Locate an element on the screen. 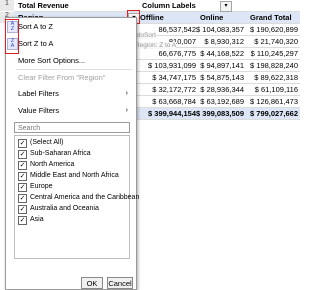 The height and width of the screenshot is (290, 320). online-value: $ 54,875,143 is located at coordinates (222, 77).